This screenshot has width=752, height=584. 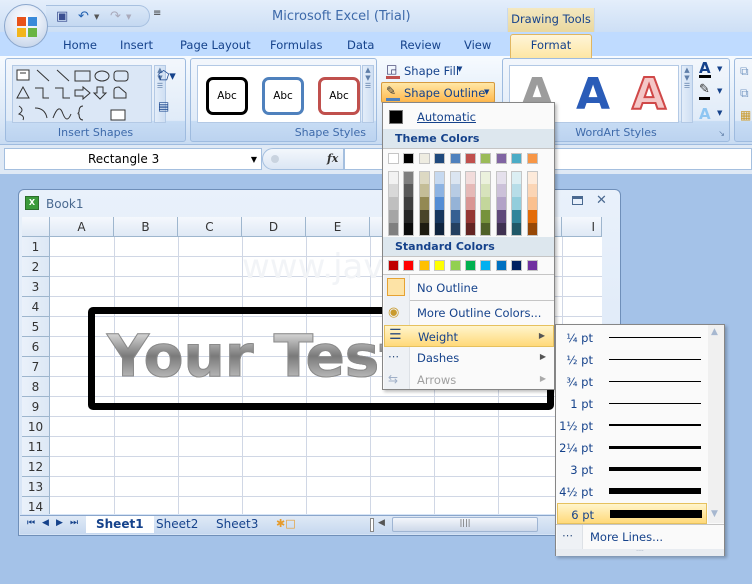 What do you see at coordinates (381, 523) in the screenshot?
I see `scroll-left-icon: ◀` at bounding box center [381, 523].